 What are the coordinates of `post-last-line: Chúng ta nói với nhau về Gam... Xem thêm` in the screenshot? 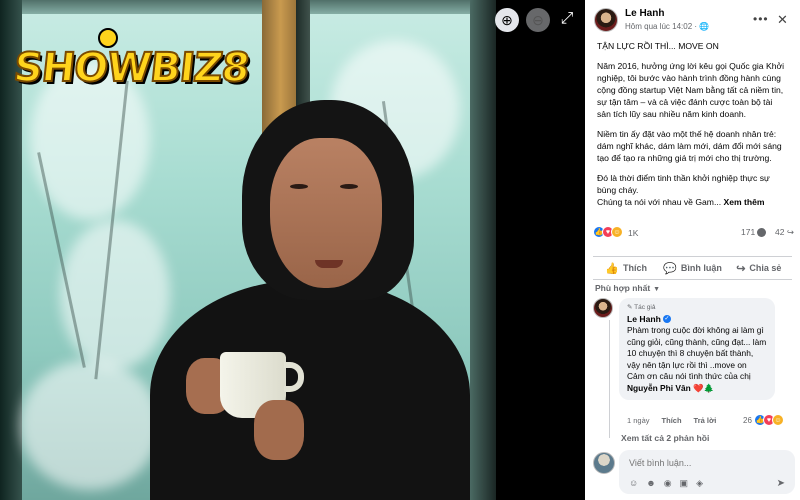 It's located at (692, 202).